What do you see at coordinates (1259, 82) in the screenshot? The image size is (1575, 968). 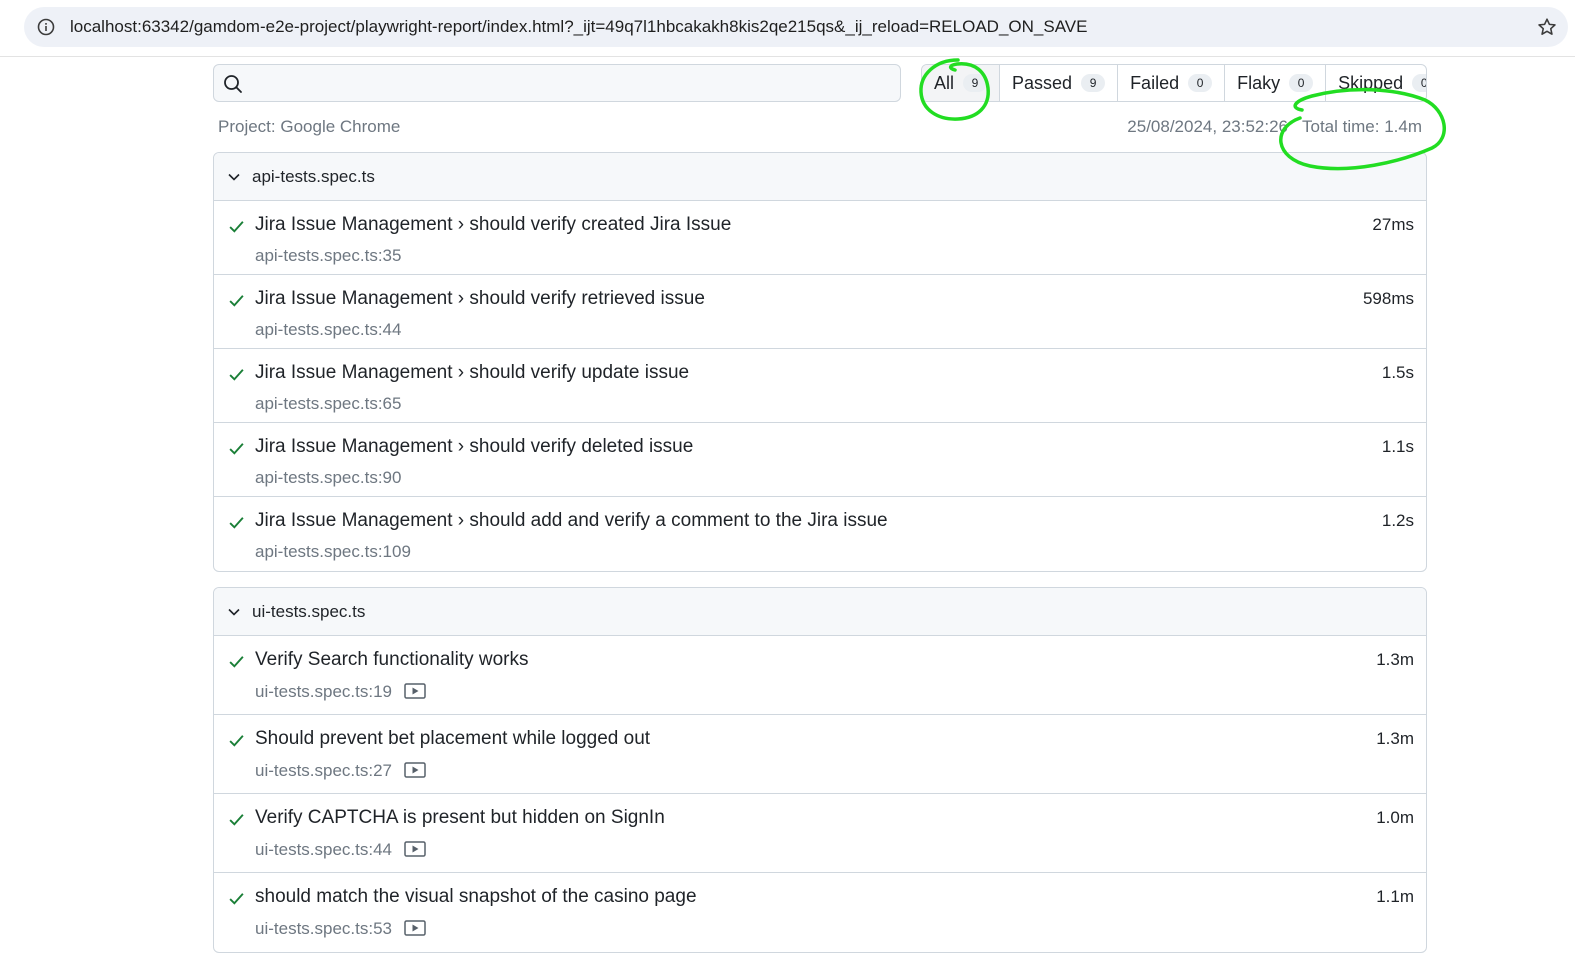 I see `filter-label: Flaky` at bounding box center [1259, 82].